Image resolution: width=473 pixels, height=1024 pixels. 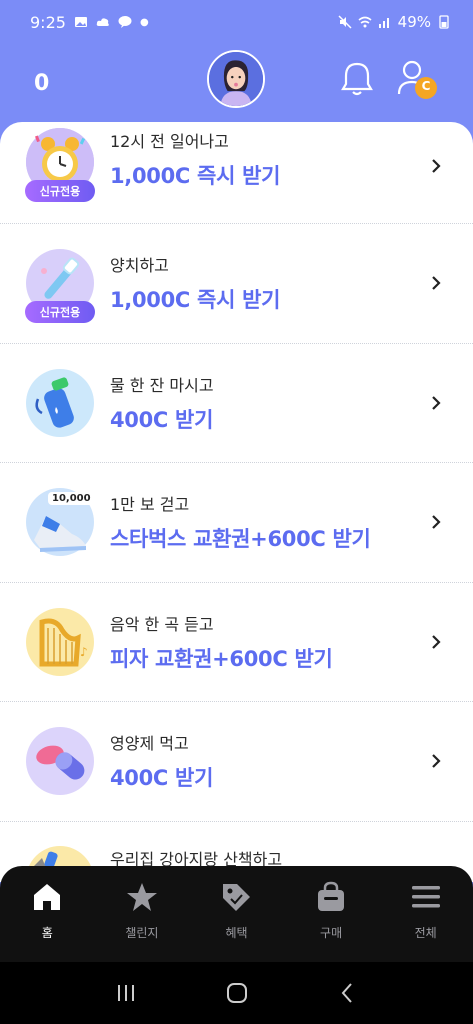 I want to click on step-tag: 10,000, so click(x=71, y=499).